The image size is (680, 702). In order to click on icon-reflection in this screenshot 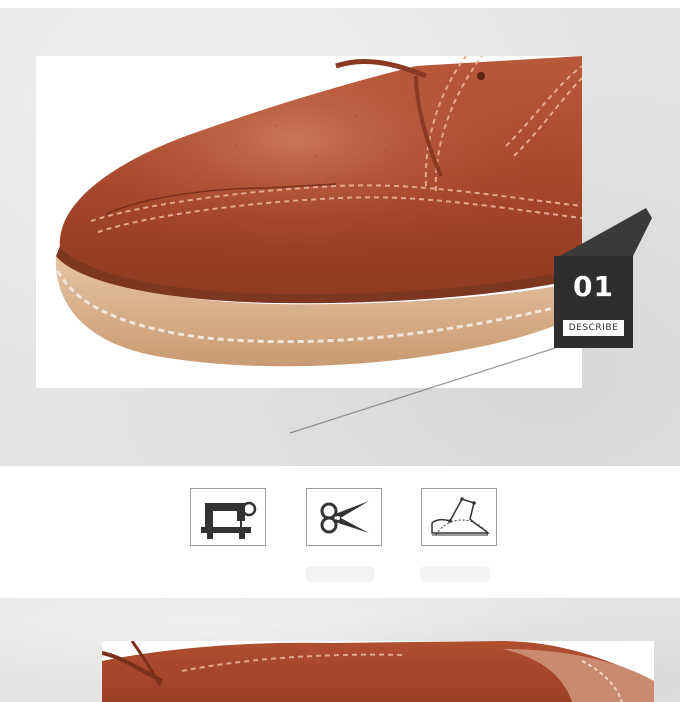, I will do `click(397, 574)`.